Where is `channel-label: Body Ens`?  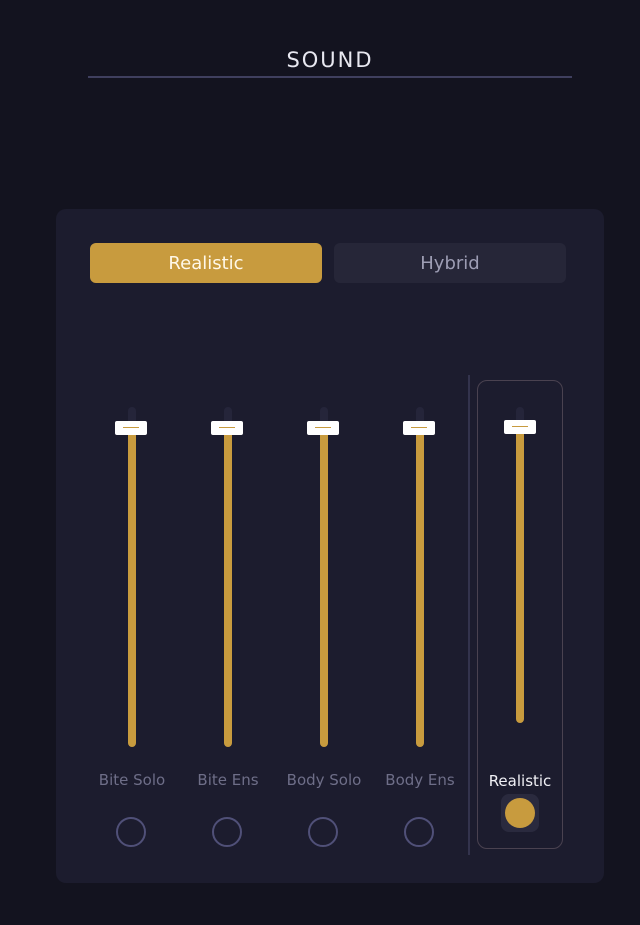 channel-label: Body Ens is located at coordinates (420, 780).